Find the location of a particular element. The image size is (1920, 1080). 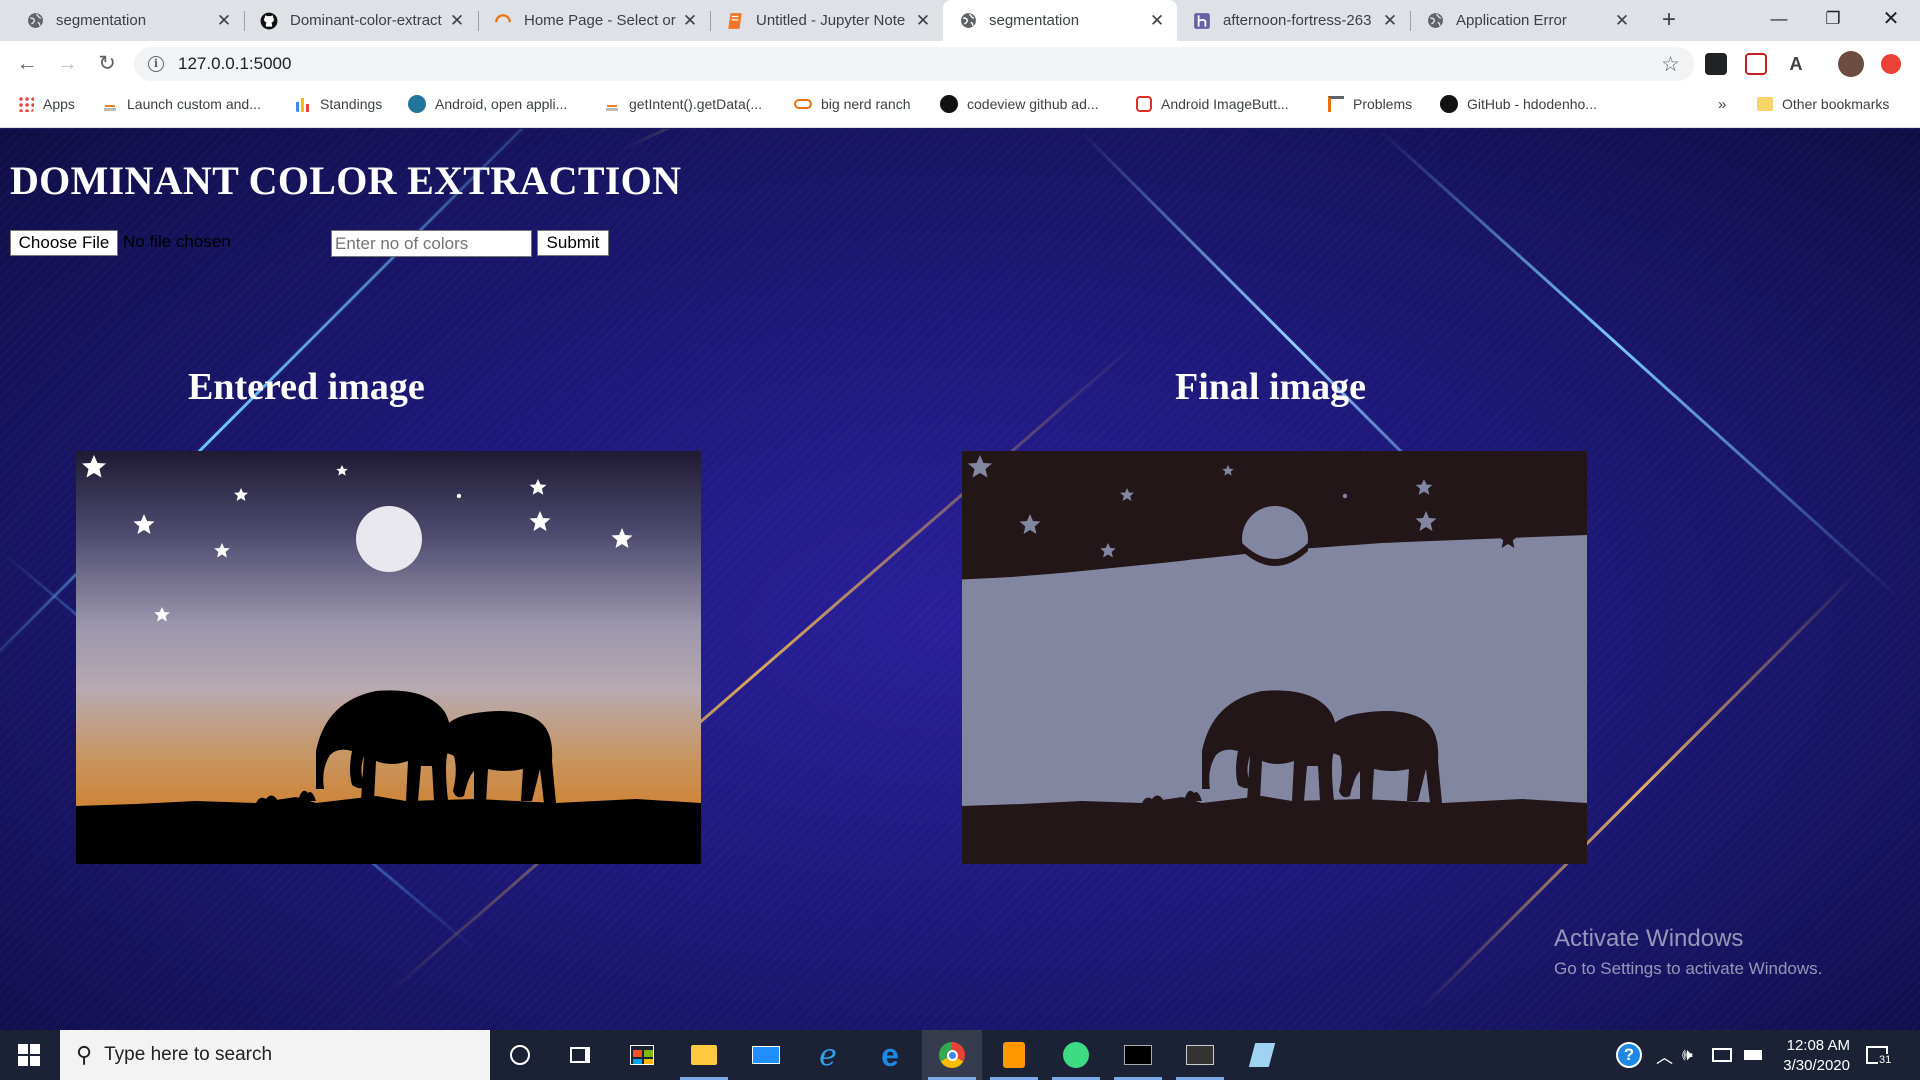

tab-jupyter: Untitled - Jupyter Note ✕ is located at coordinates (826, 20).